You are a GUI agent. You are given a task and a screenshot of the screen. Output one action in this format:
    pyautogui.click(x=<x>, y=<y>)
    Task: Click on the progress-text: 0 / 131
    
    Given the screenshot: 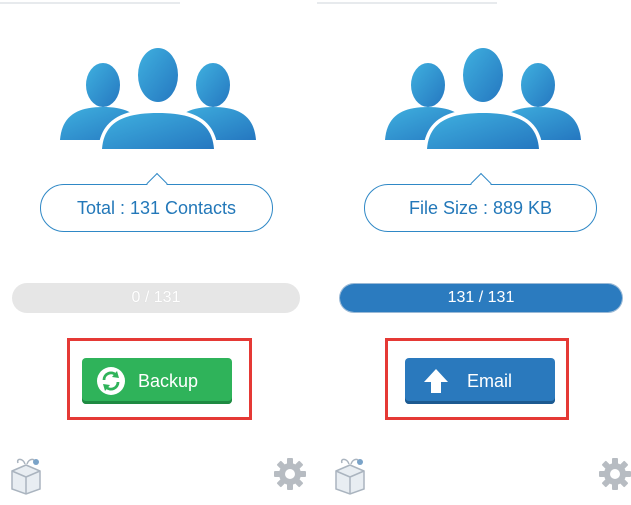 What is the action you would take?
    pyautogui.click(x=156, y=297)
    